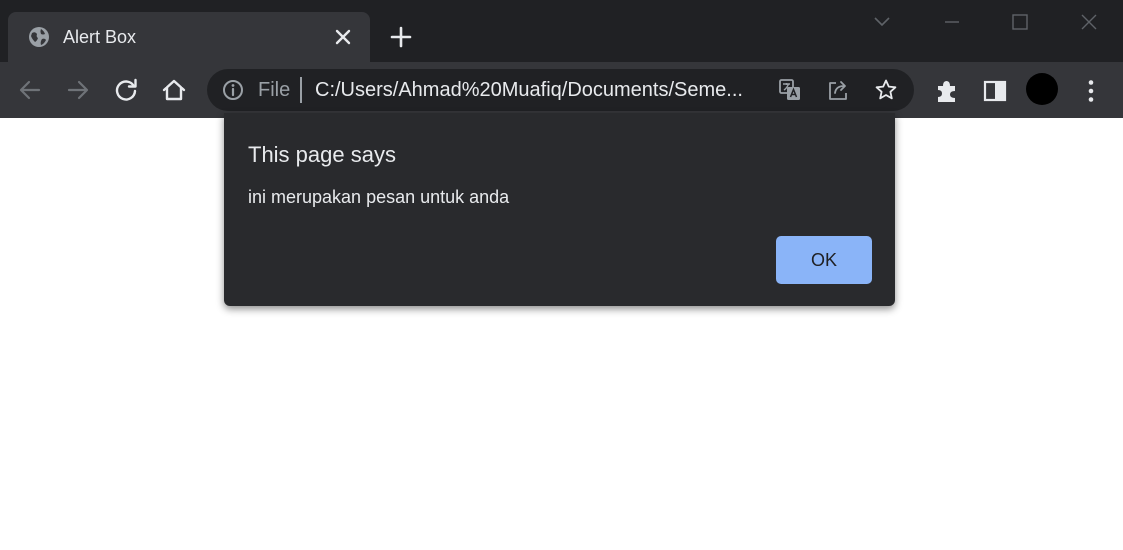 The image size is (1123, 550). I want to click on minimize-icon, so click(952, 22).